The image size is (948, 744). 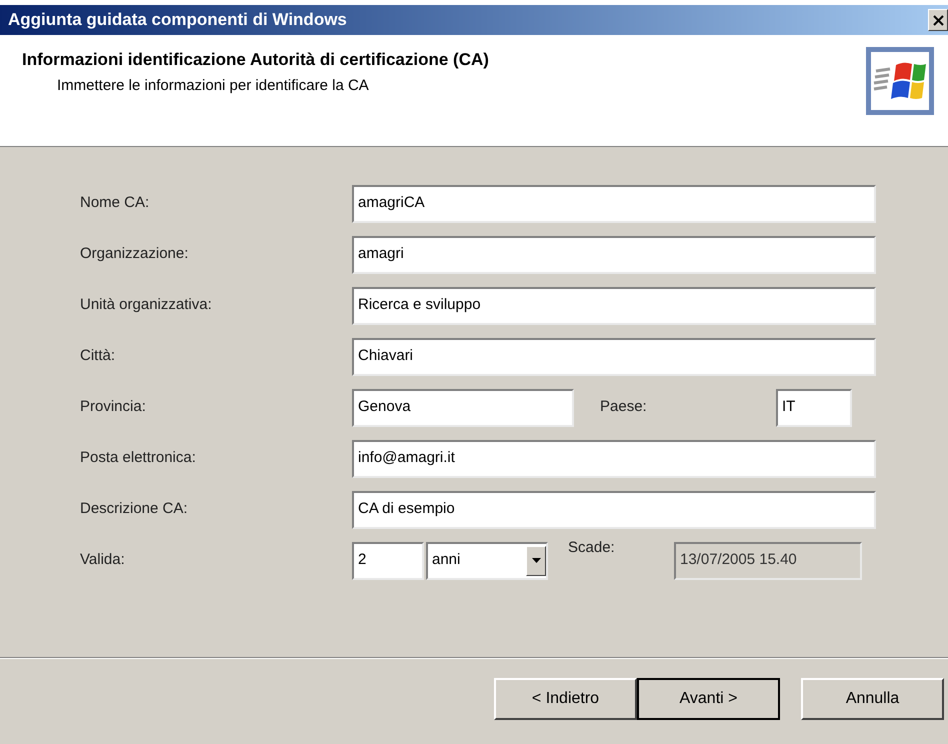 I want to click on caret-icon, so click(x=536, y=560).